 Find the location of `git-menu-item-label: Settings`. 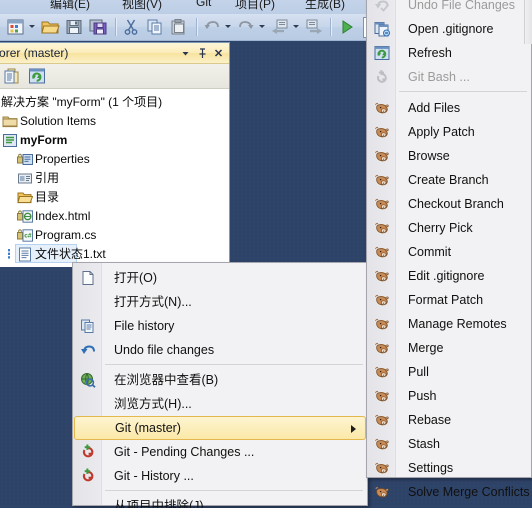

git-menu-item-label: Settings is located at coordinates (431, 468).